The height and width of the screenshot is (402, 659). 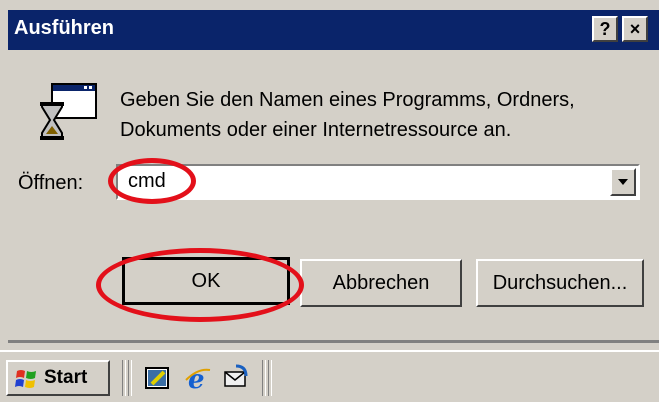 What do you see at coordinates (605, 29) in the screenshot?
I see `help-button: ?` at bounding box center [605, 29].